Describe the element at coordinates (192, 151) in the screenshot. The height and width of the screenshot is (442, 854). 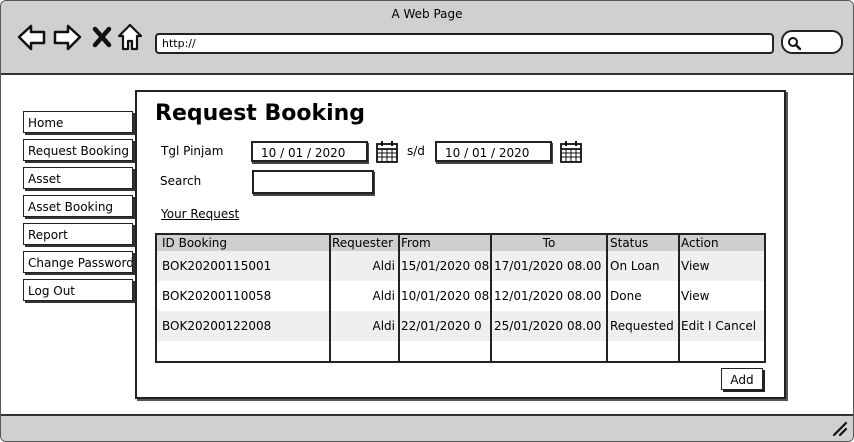
I see `date-label: Tgl Pinjam` at that location.